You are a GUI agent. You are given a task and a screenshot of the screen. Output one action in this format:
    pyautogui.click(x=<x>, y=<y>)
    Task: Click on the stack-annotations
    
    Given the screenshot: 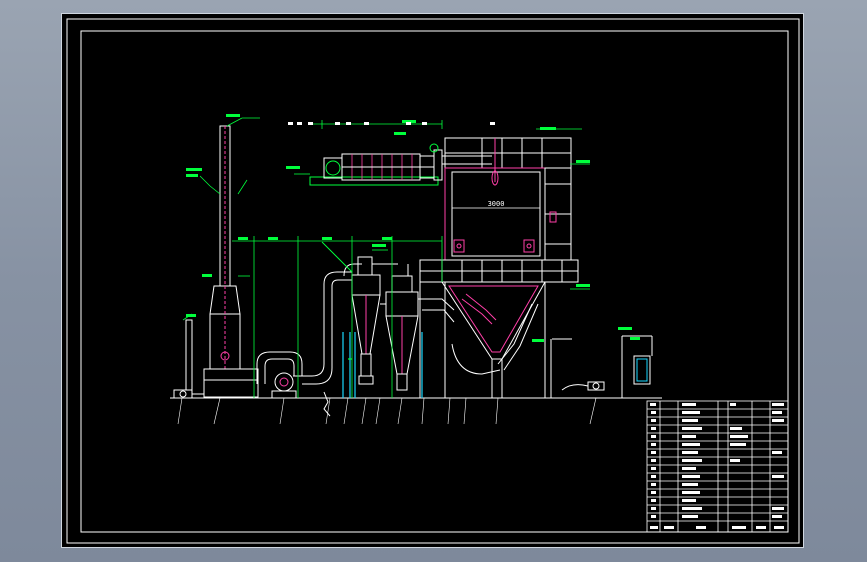 What is the action you would take?
    pyautogui.click(x=221, y=219)
    